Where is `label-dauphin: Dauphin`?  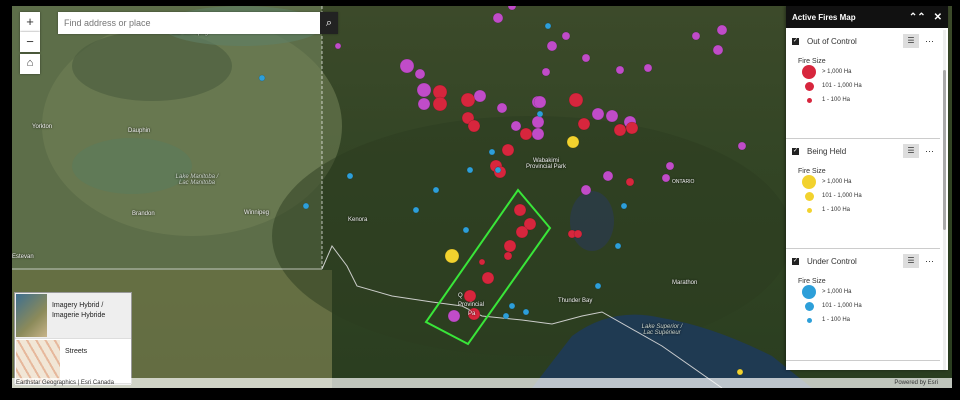 label-dauphin: Dauphin is located at coordinates (139, 131).